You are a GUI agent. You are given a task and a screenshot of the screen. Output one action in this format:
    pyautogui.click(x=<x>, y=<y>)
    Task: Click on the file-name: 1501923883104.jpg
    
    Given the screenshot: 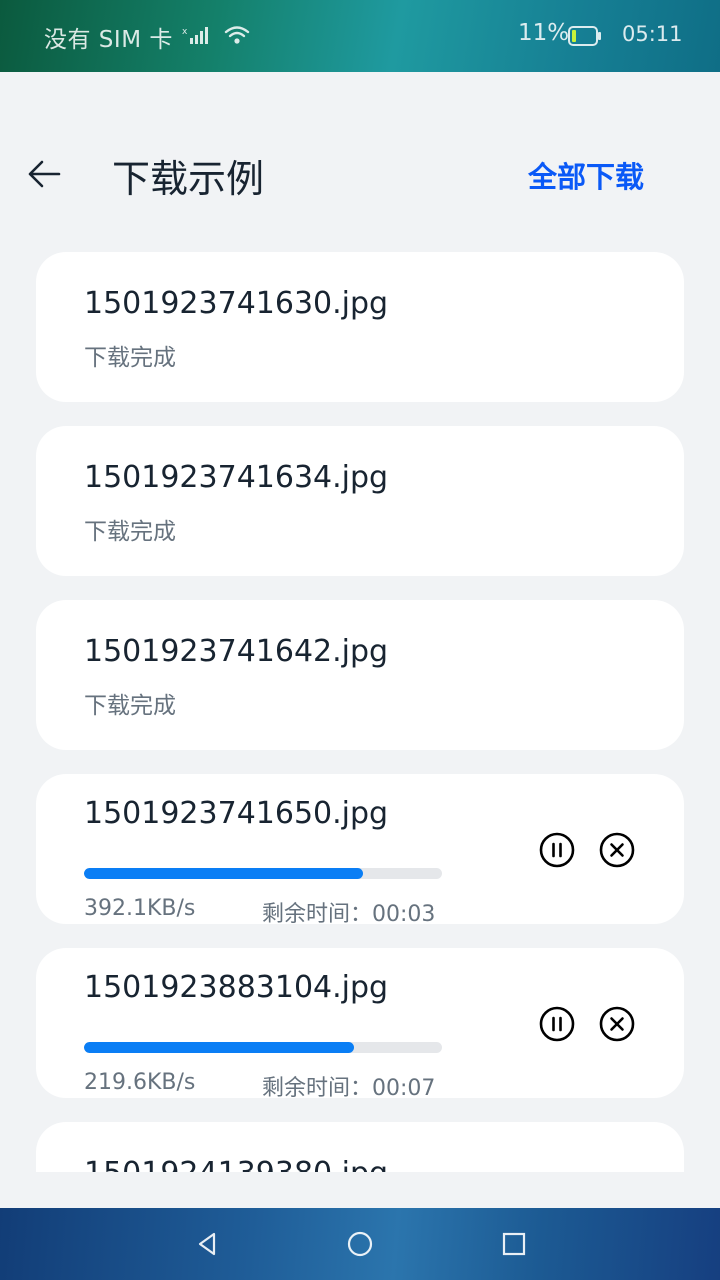 What is the action you would take?
    pyautogui.click(x=236, y=987)
    